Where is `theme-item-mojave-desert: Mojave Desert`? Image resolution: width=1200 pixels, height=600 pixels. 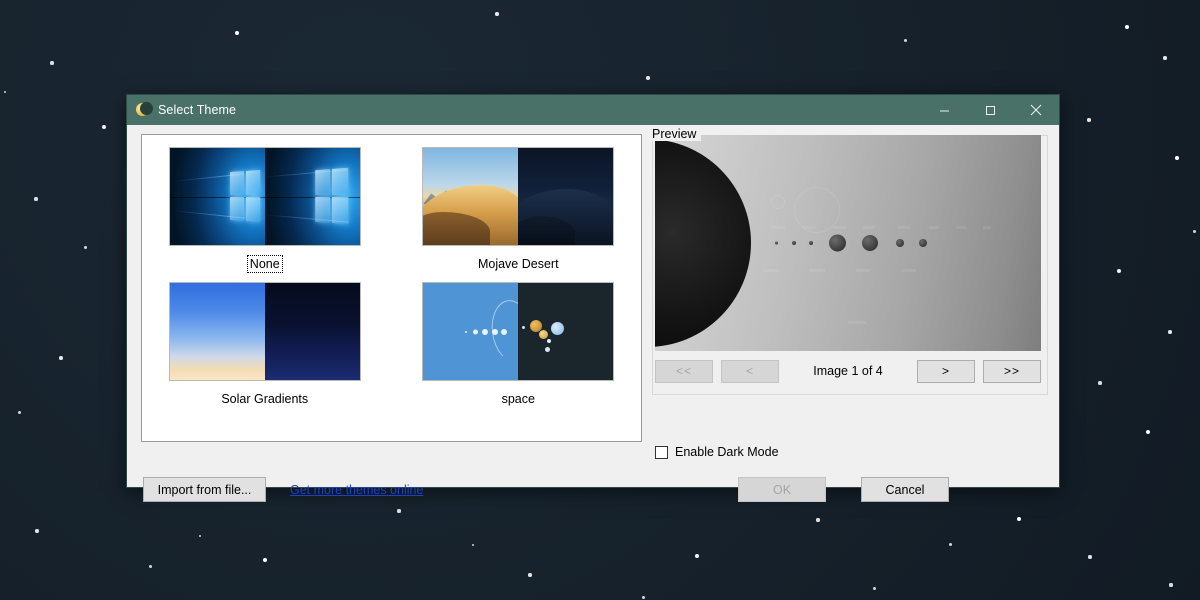 theme-item-mojave-desert: Mojave Desert is located at coordinates (519, 207).